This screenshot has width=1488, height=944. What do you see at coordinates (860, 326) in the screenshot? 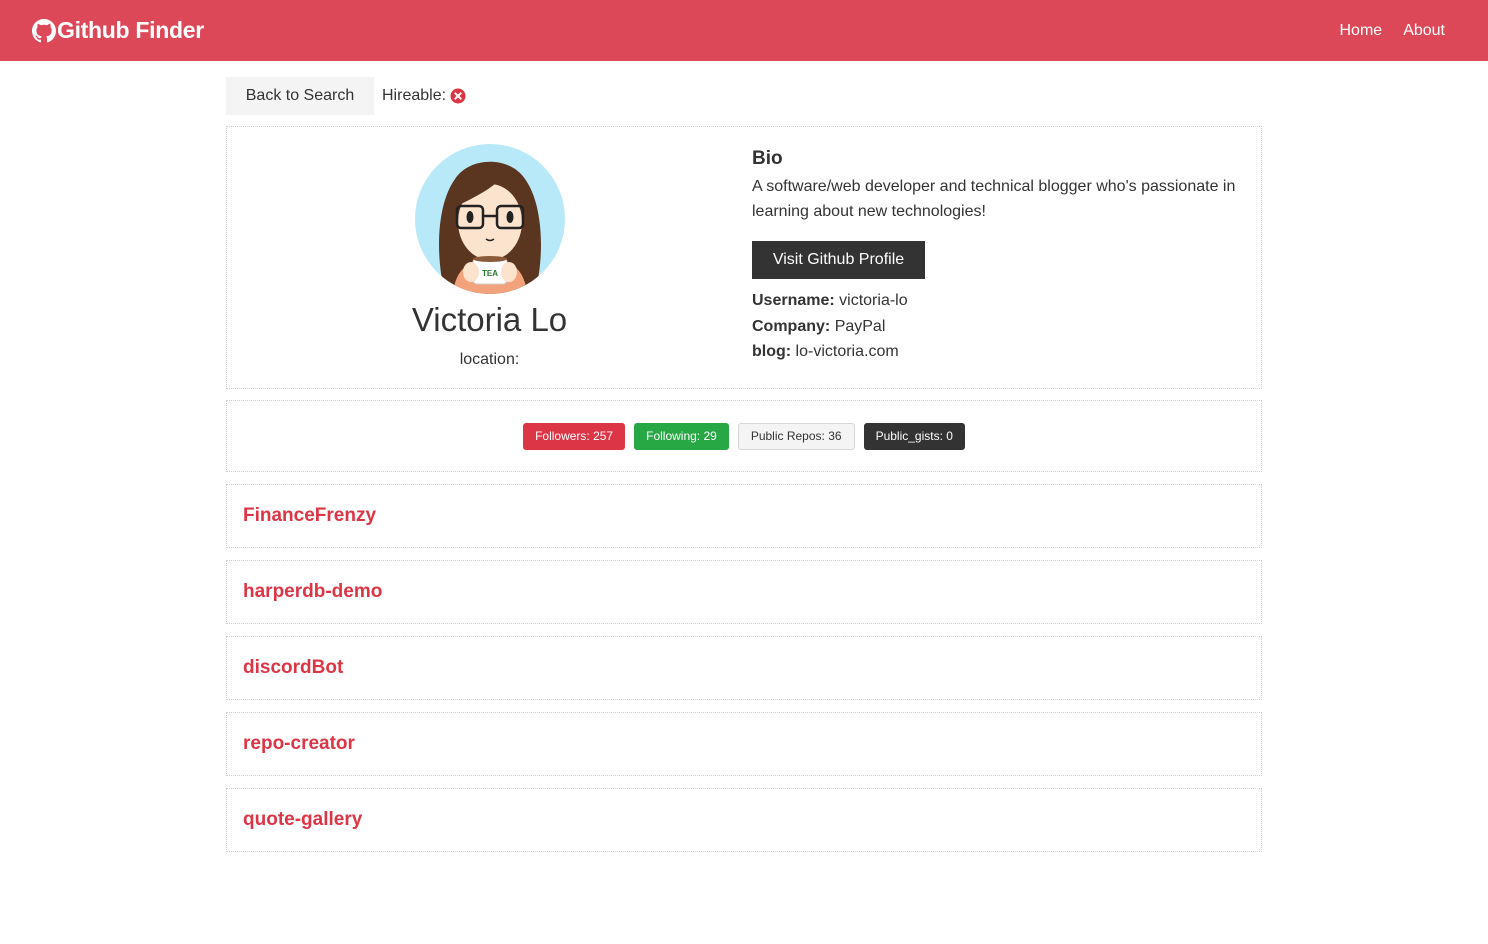
I see `company-value: PayPal` at bounding box center [860, 326].